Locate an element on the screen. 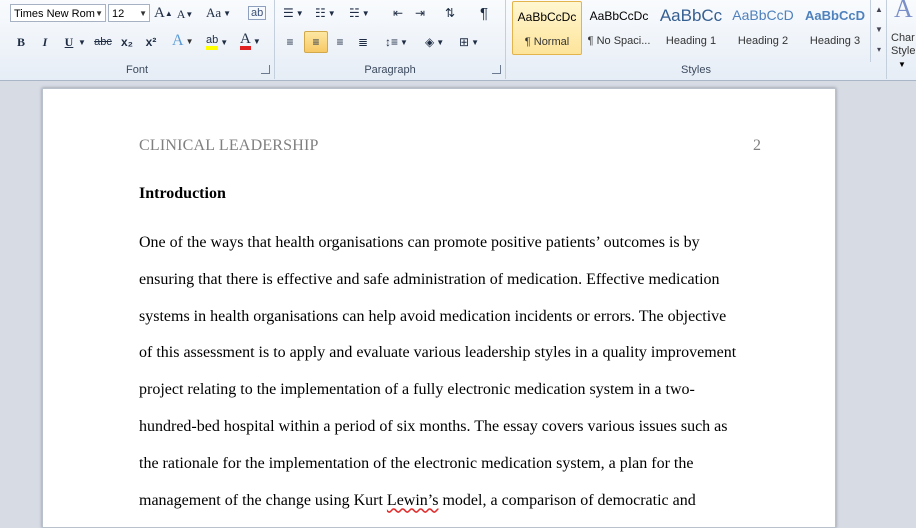  underline-button: U is located at coordinates (69, 42).